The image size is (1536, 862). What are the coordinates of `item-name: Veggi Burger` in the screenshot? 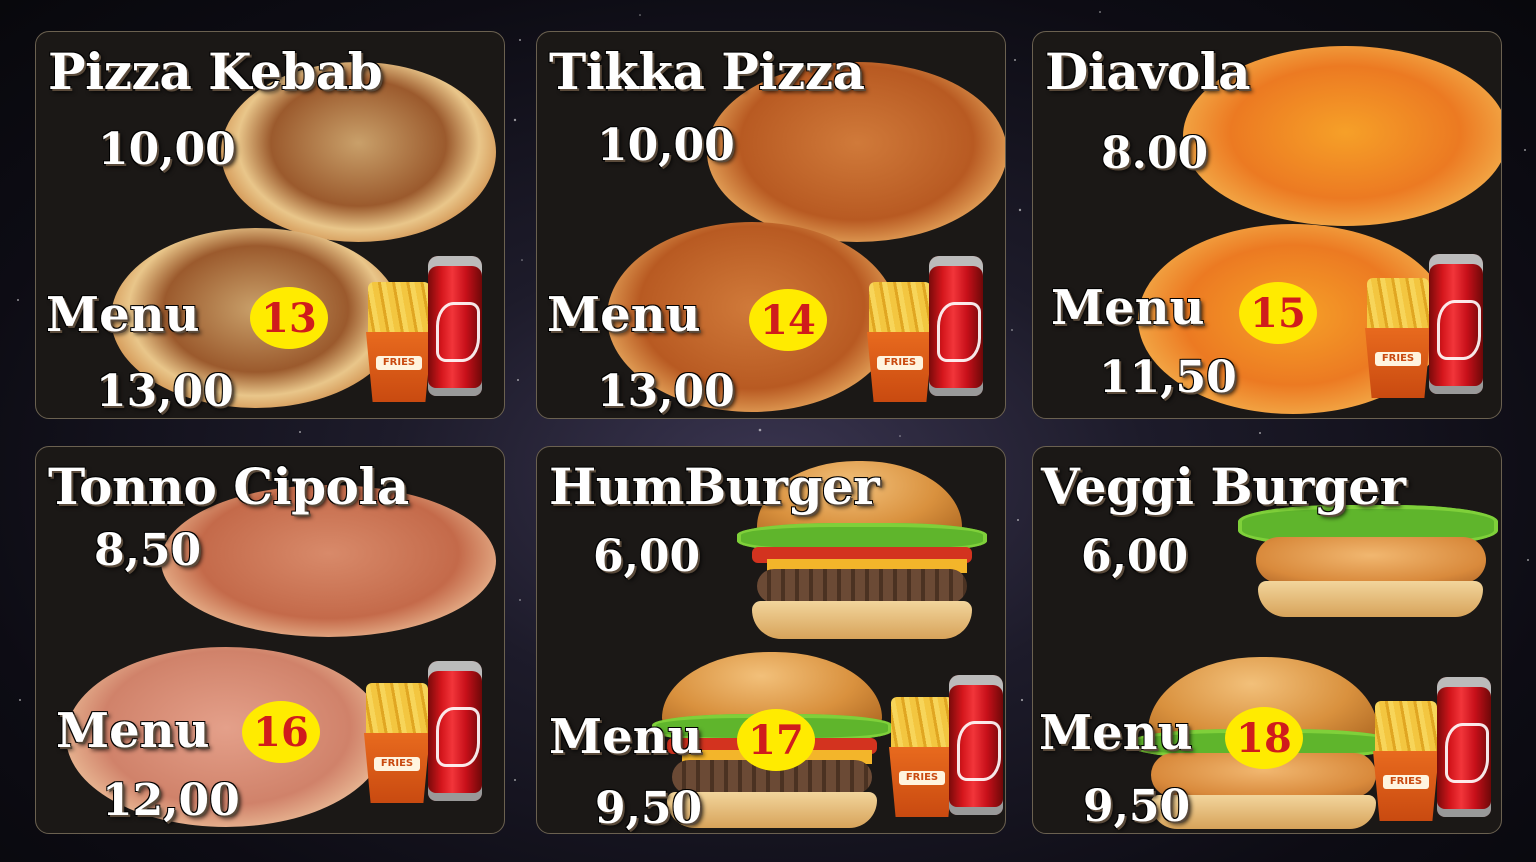 It's located at (1223, 486).